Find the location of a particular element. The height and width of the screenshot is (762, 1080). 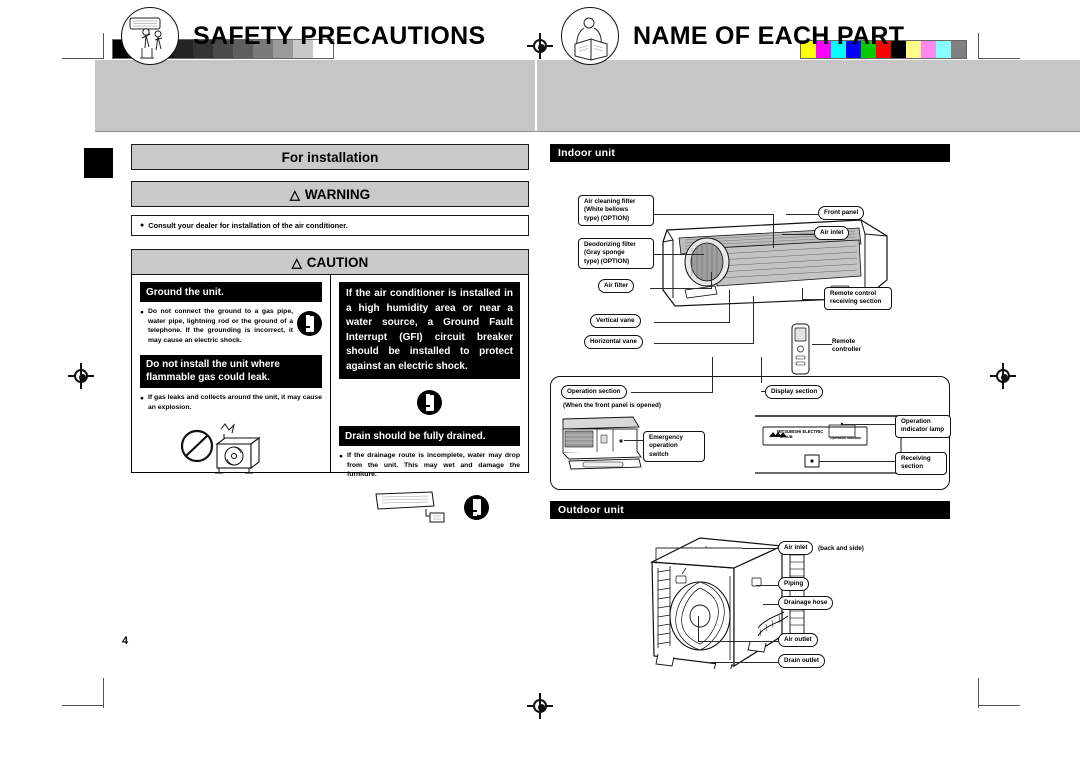

label-operation-note: (When the front panel is opened) is located at coordinates (612, 405).